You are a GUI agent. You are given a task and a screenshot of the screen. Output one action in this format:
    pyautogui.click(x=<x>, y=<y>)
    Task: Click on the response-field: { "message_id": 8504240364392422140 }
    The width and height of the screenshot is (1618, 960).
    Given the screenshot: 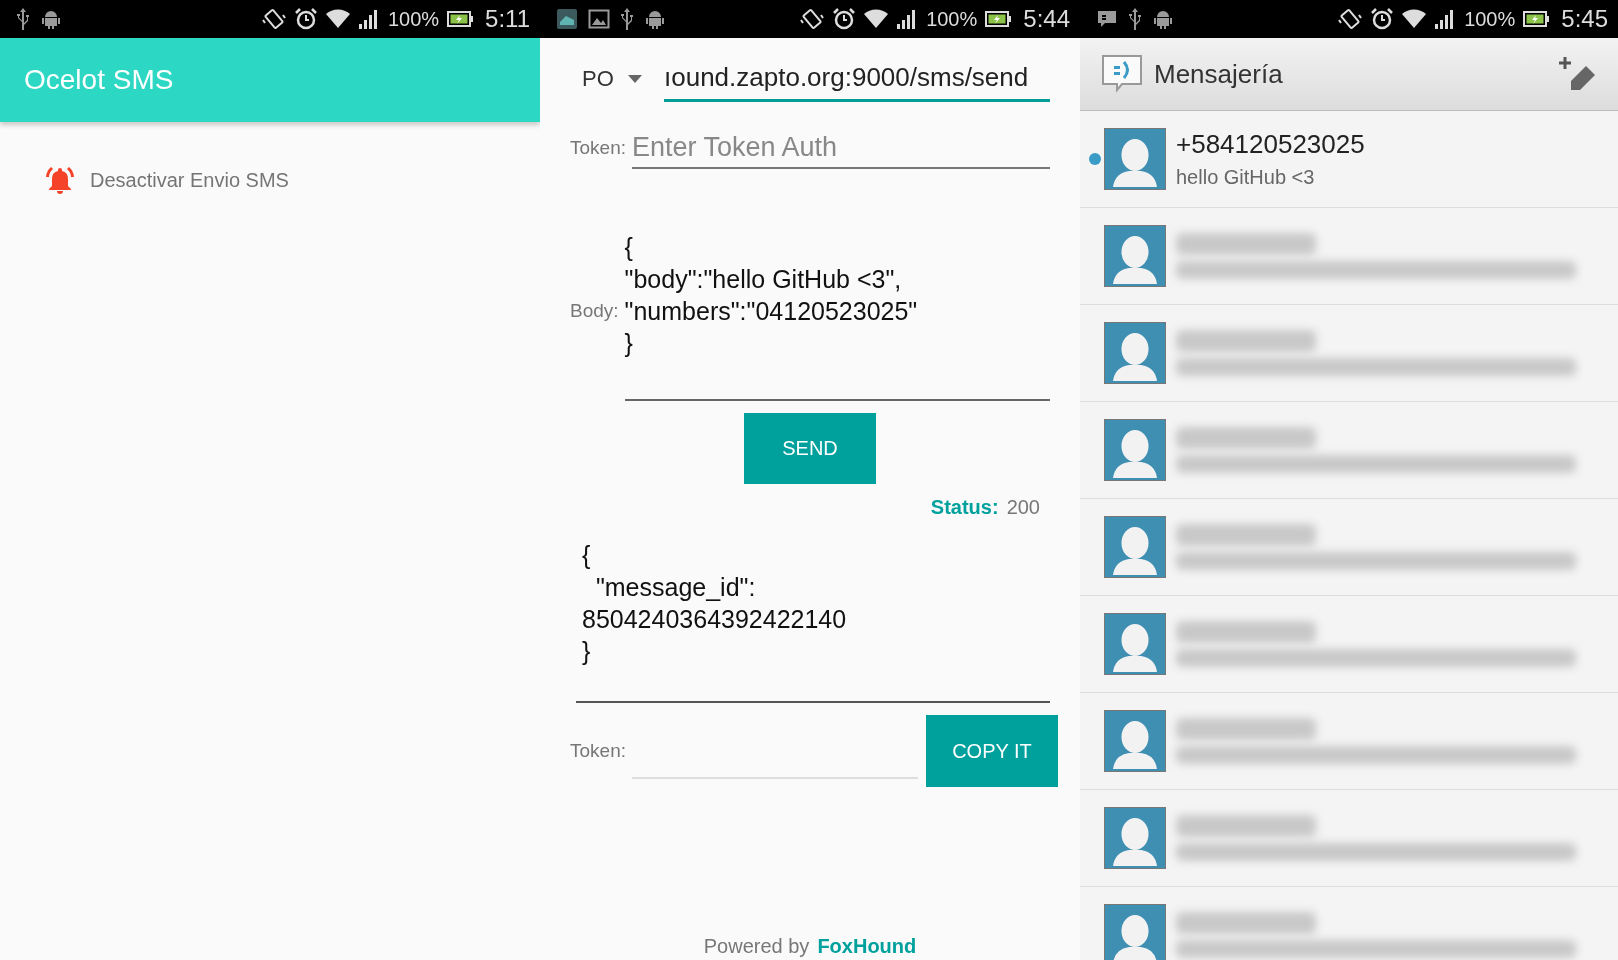 What is the action you would take?
    pyautogui.click(x=813, y=621)
    